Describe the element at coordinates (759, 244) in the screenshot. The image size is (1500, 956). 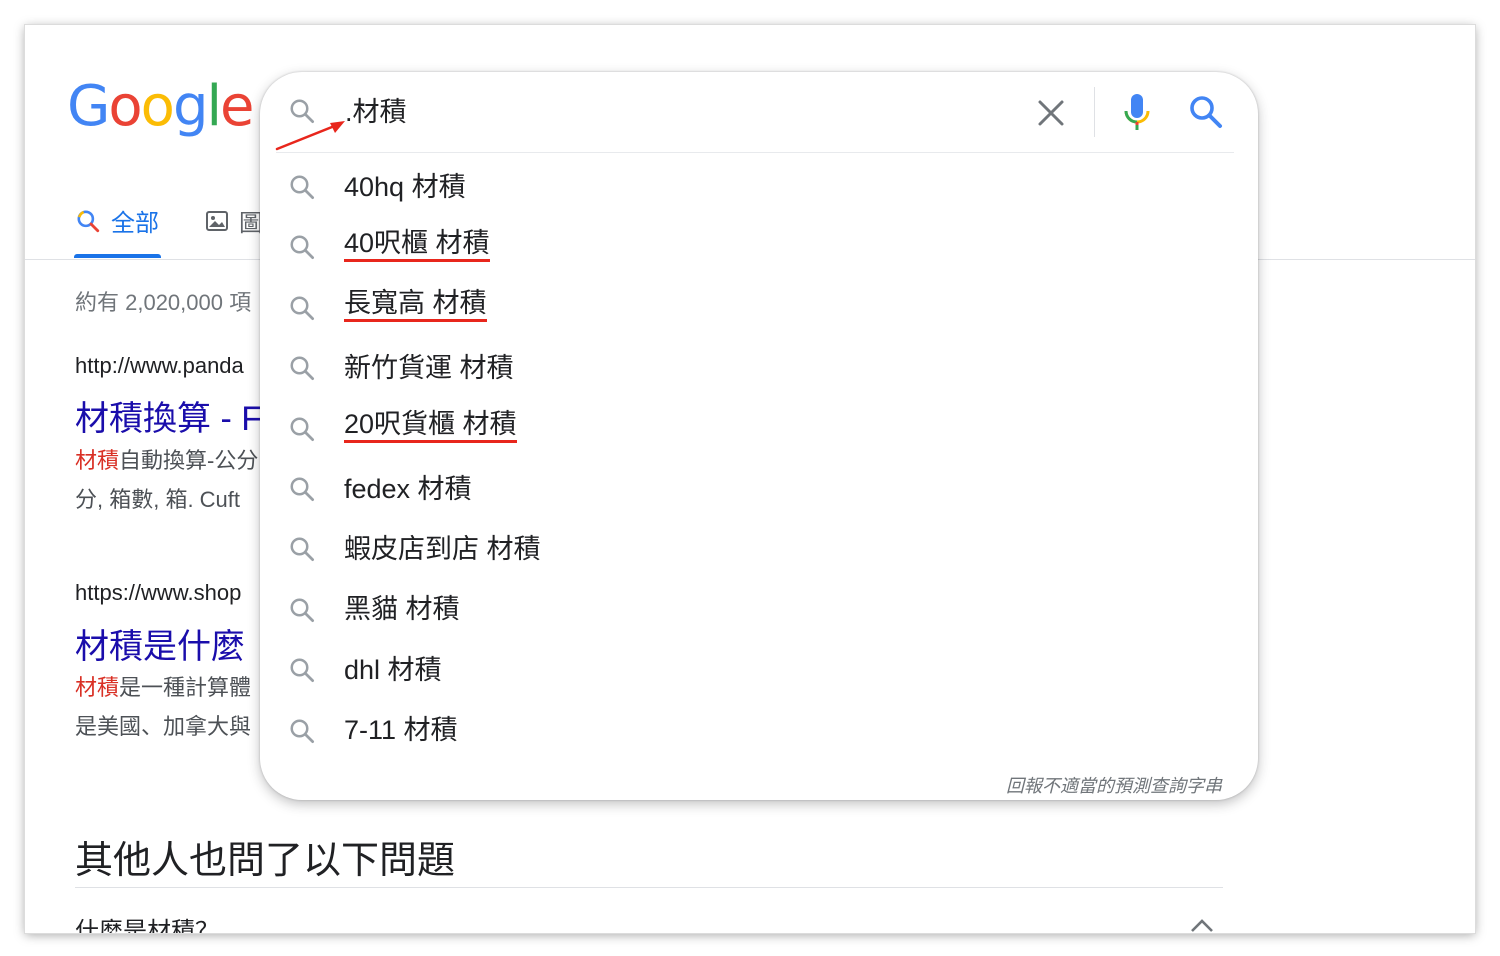
I see `suggestion-item: 40呎櫃 材積` at that location.